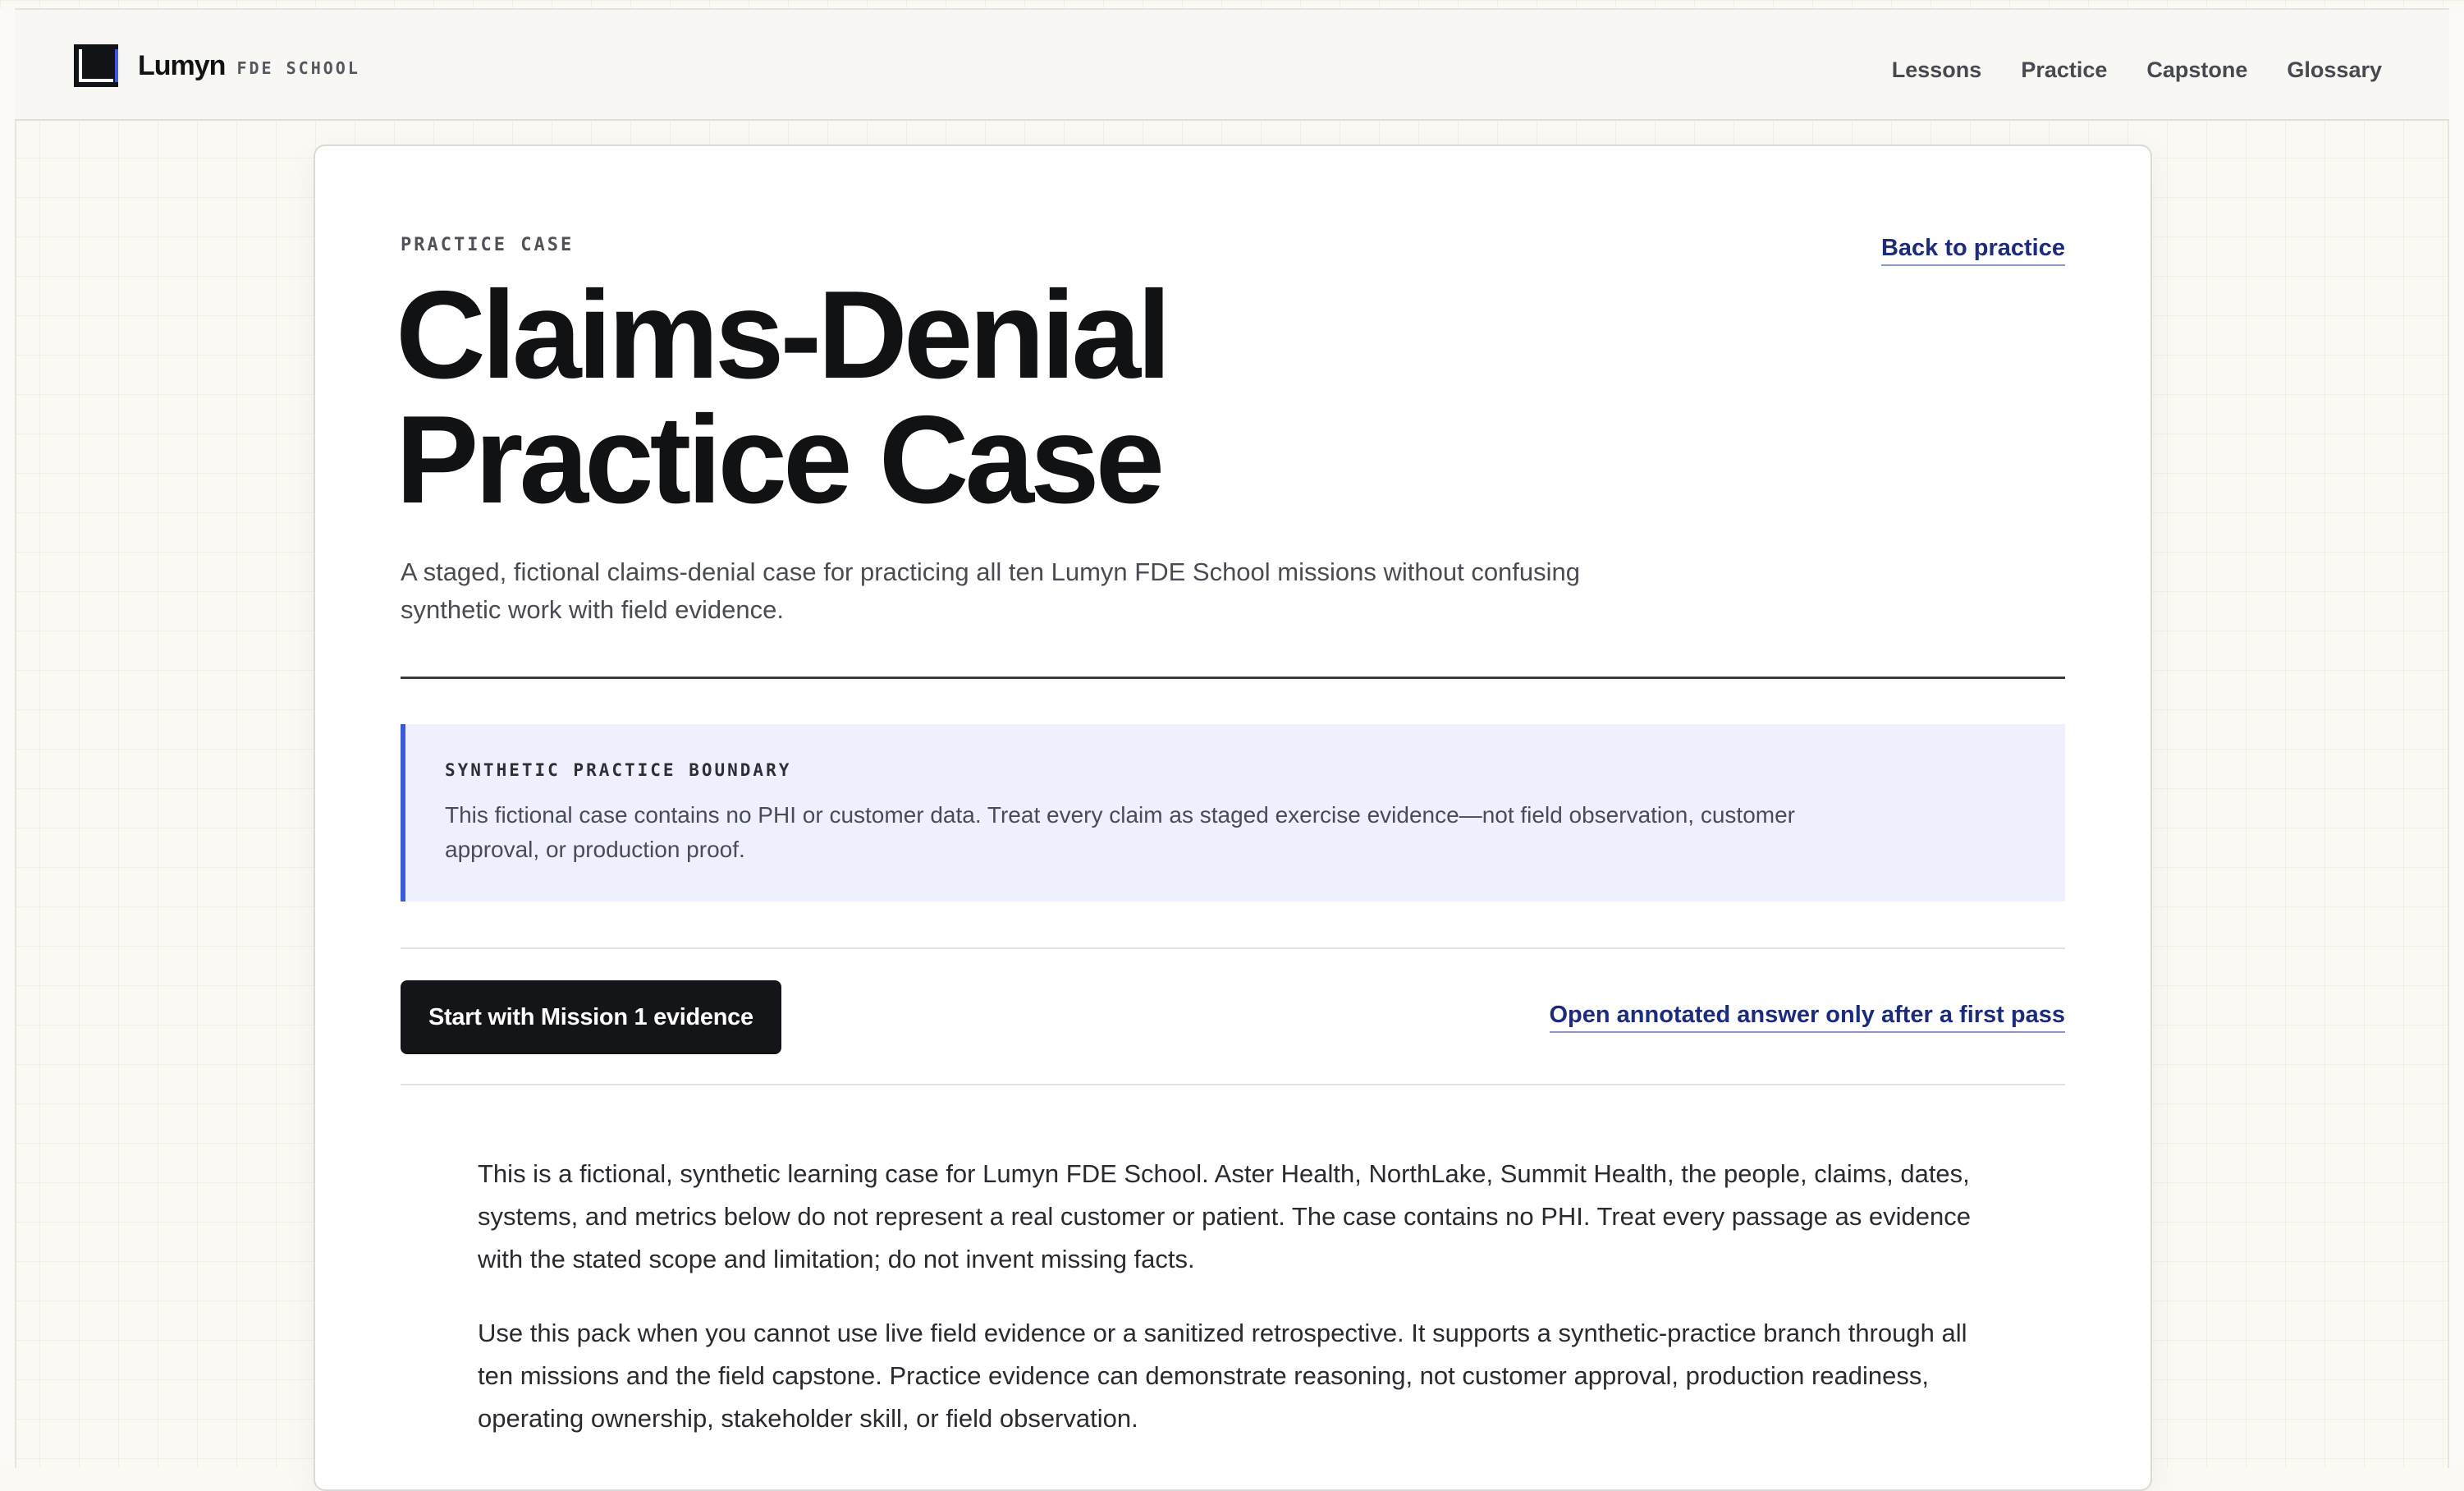  Describe the element at coordinates (488, 245) in the screenshot. I see `eyebrow-label: PRACTICE CASE` at that location.